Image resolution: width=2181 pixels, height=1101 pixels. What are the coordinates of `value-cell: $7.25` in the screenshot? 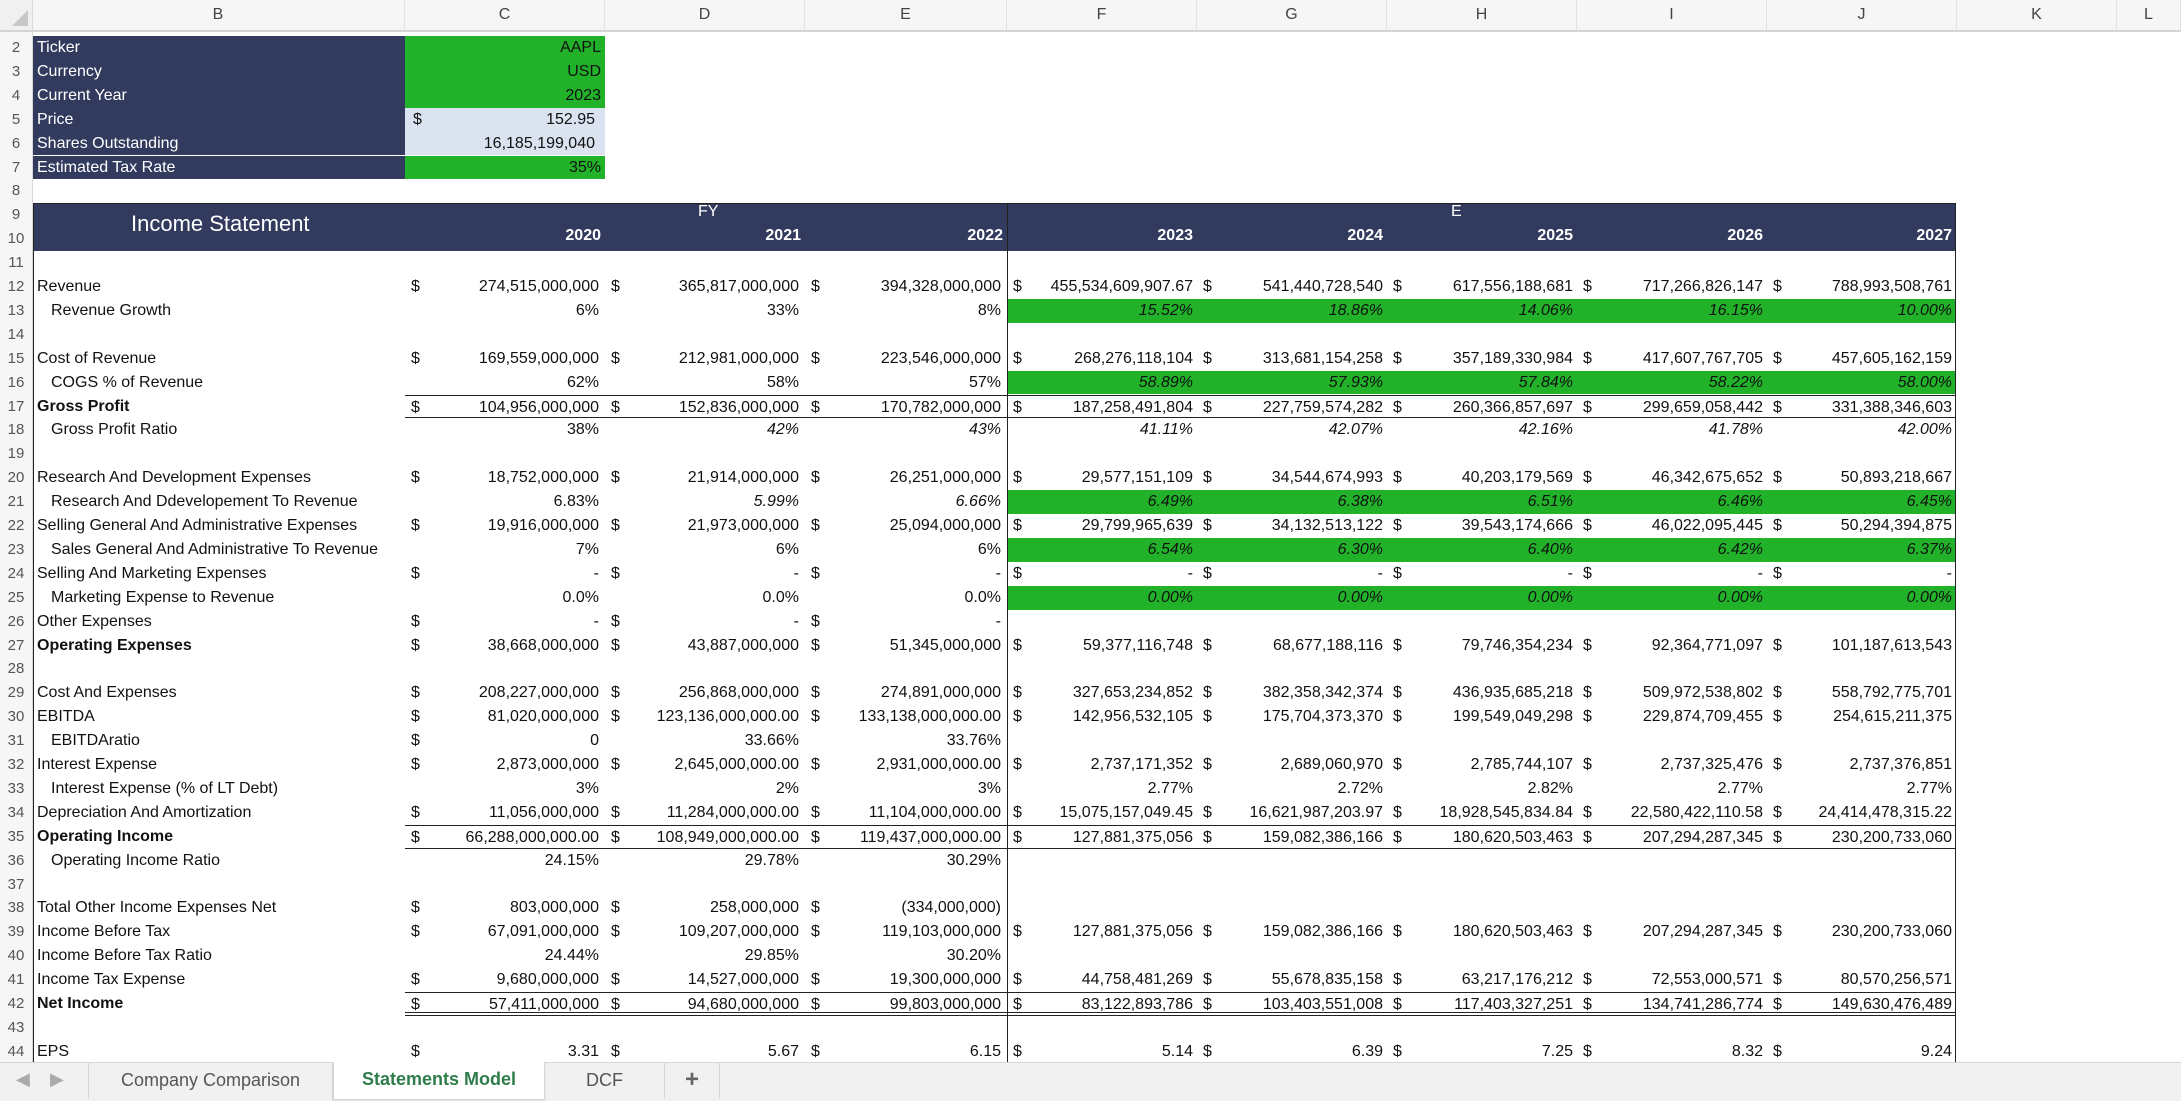 It's located at (1482, 1052).